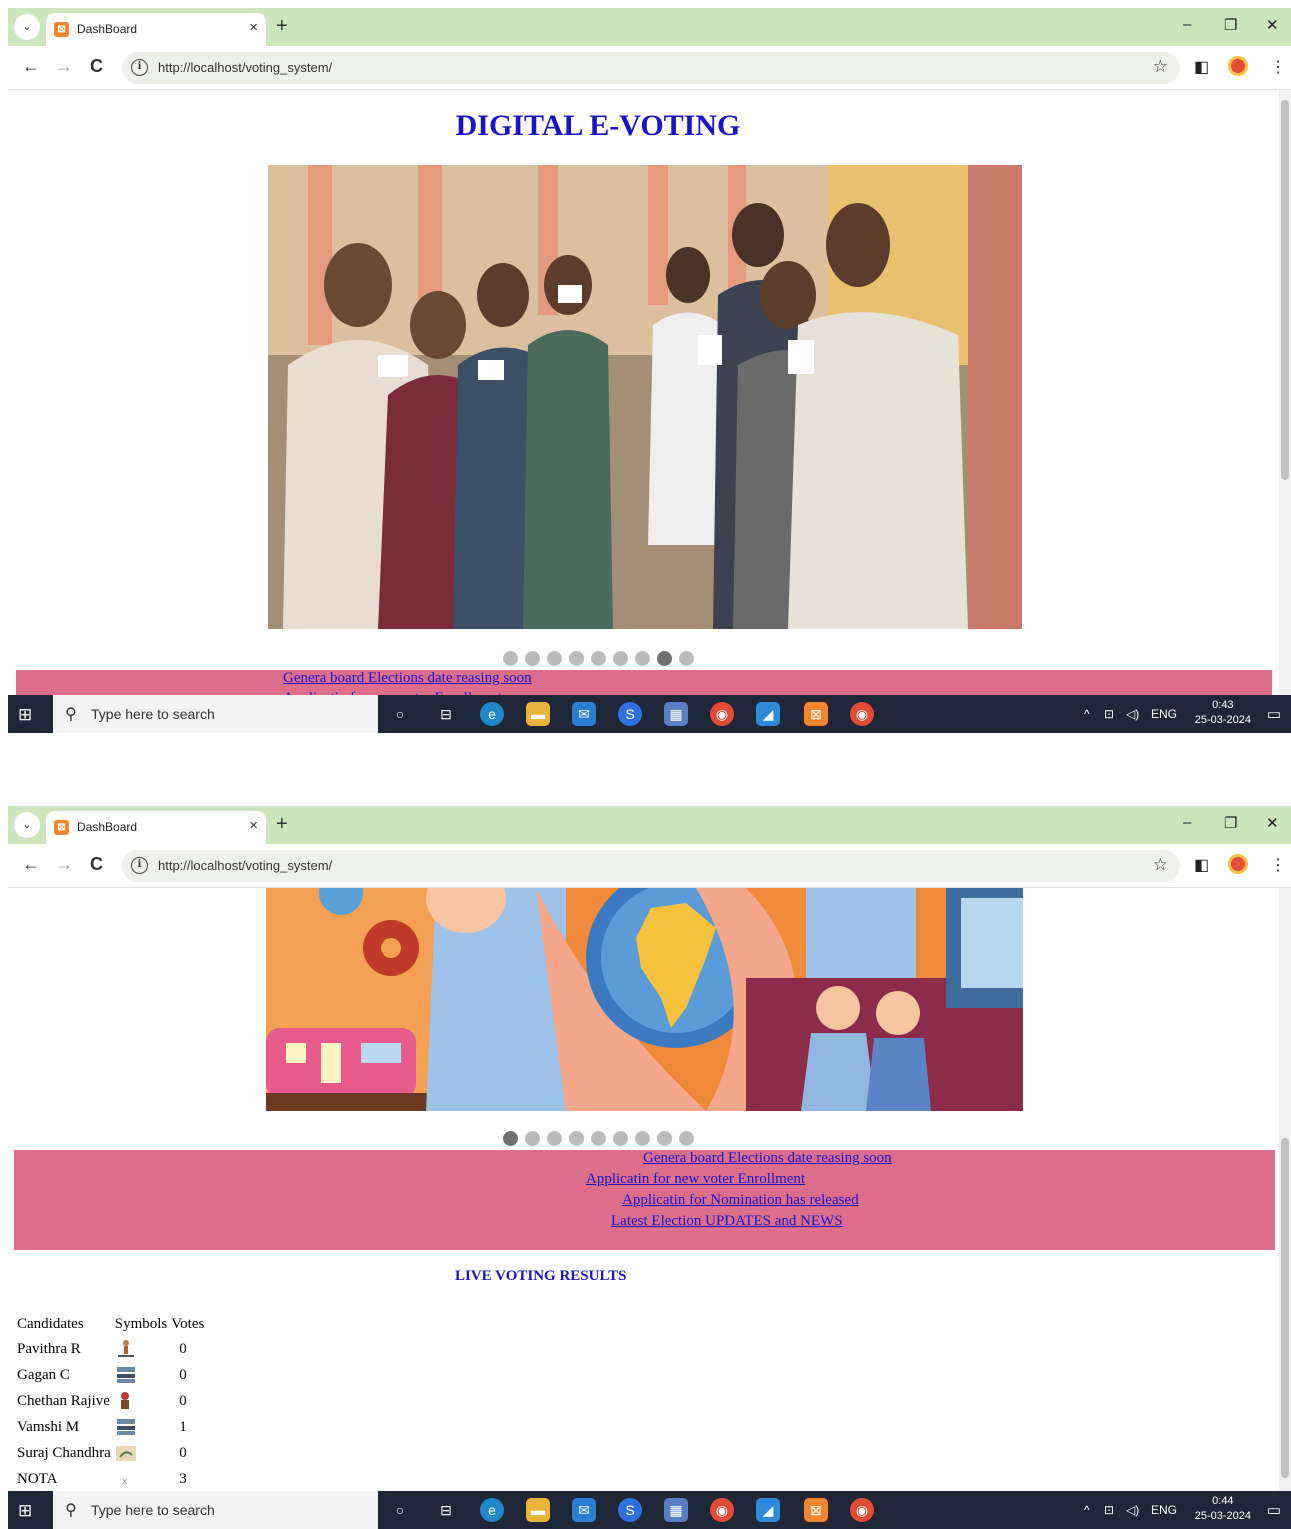  What do you see at coordinates (110, 1324) in the screenshot?
I see `results-header-row: Candidates Symbols Votes` at bounding box center [110, 1324].